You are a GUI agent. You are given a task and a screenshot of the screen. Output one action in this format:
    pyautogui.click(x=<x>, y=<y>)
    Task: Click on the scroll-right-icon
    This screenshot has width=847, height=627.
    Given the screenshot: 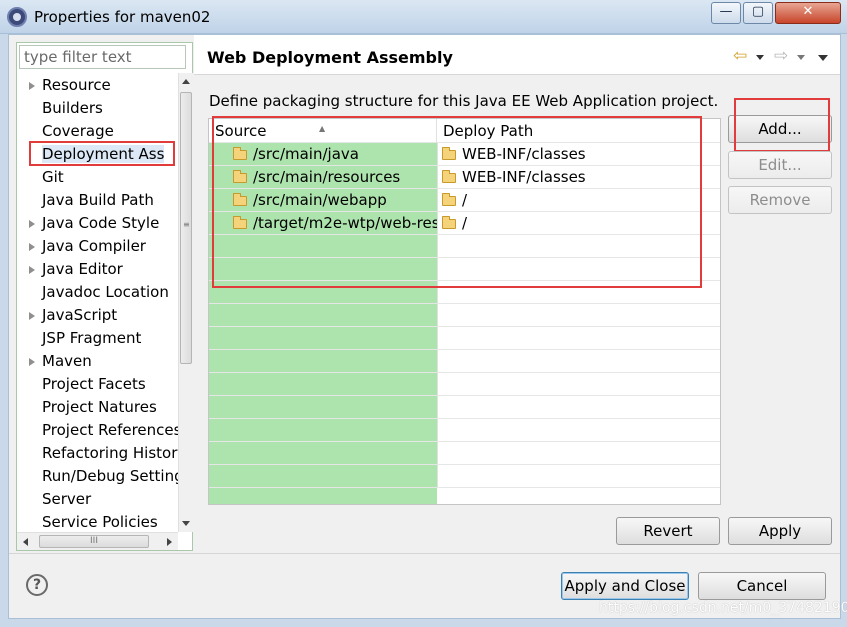 What is the action you would take?
    pyautogui.click(x=169, y=542)
    